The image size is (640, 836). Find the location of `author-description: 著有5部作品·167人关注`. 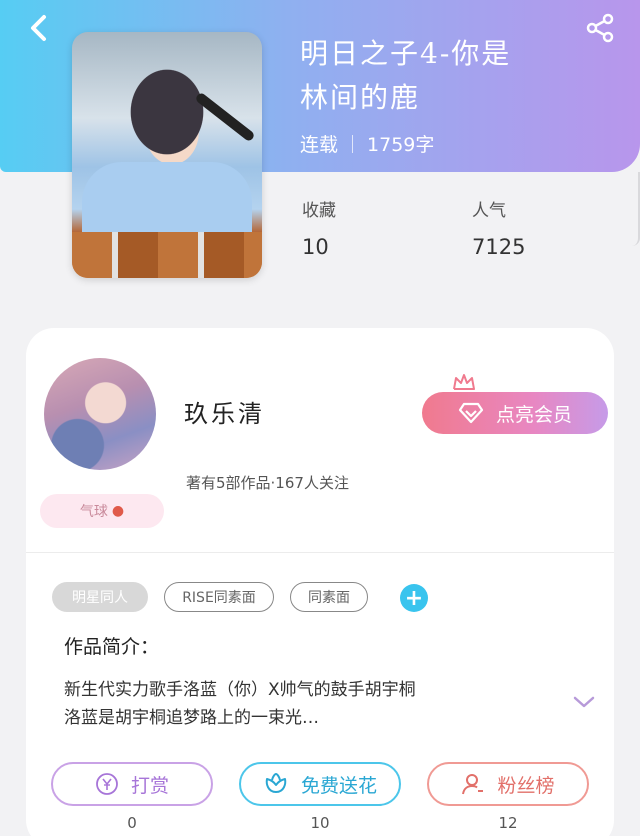

author-description: 著有5部作品·167人关注 is located at coordinates (267, 483).